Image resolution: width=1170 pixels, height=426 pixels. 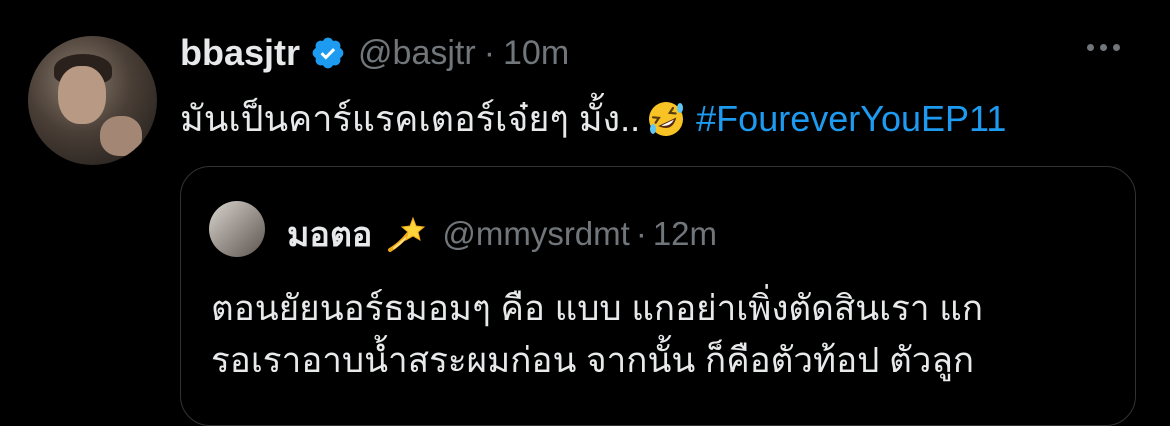 What do you see at coordinates (851, 119) in the screenshot?
I see `hashtag-link: #FoureverYouEP11` at bounding box center [851, 119].